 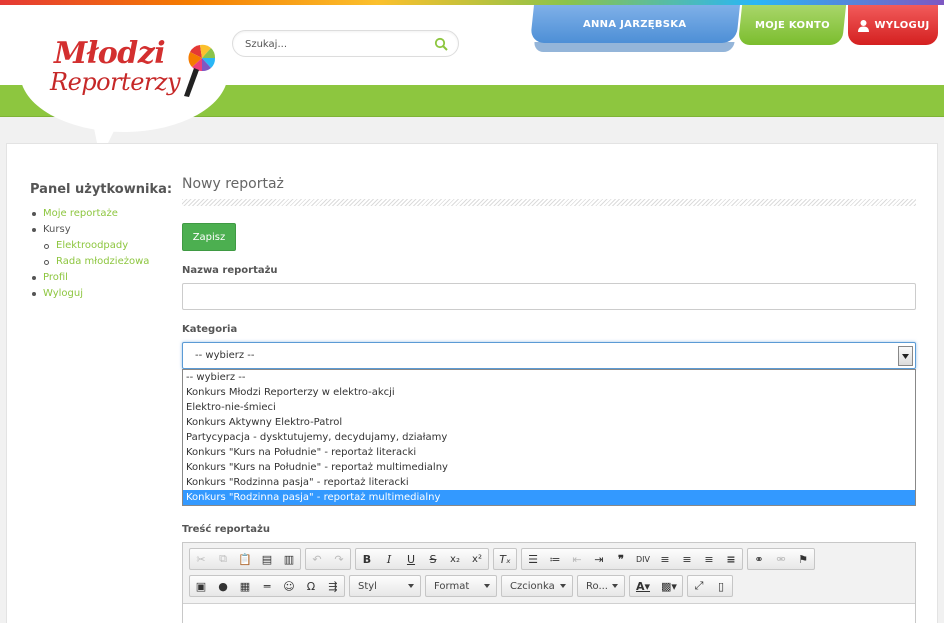 What do you see at coordinates (335, 44) in the screenshot?
I see `search-input` at bounding box center [335, 44].